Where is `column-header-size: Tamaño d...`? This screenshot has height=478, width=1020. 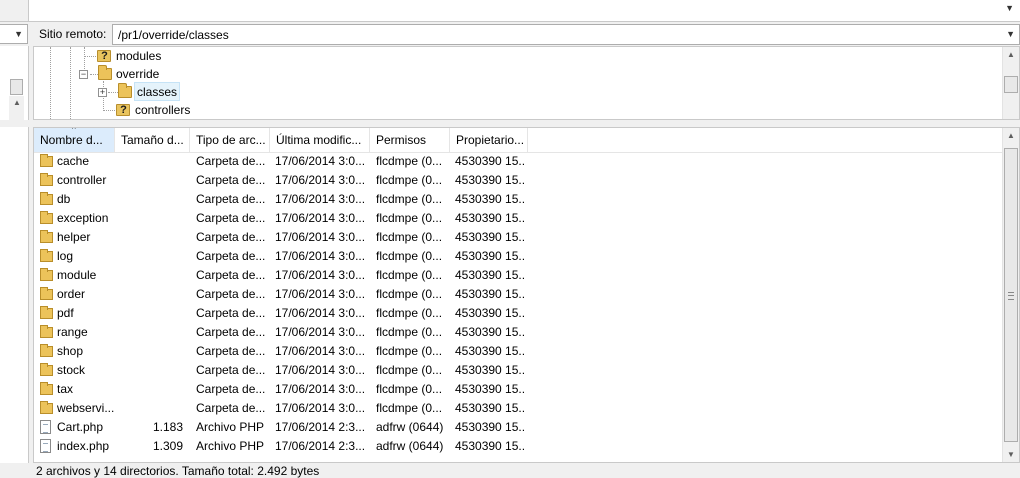 column-header-size: Tamaño d... is located at coordinates (152, 140).